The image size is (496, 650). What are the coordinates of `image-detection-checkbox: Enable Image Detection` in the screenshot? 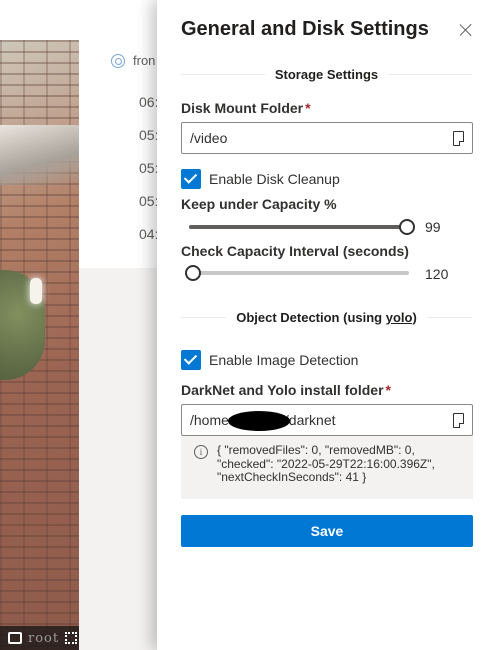 It's located at (269, 360).